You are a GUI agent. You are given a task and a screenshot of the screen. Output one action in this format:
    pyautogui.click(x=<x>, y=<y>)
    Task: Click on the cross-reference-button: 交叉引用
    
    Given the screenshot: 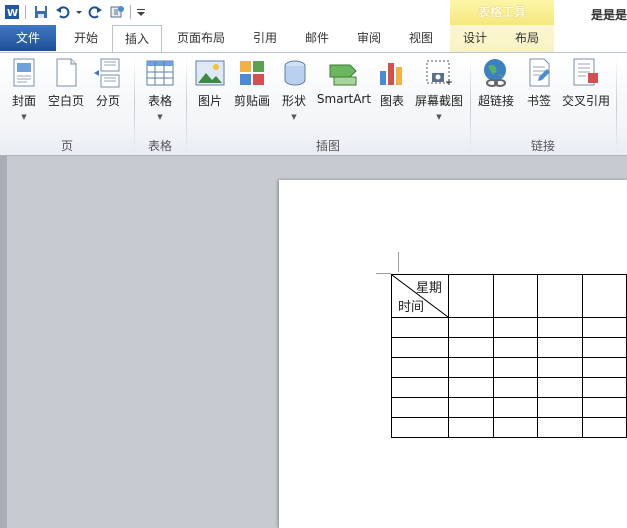 What is the action you would take?
    pyautogui.click(x=586, y=83)
    